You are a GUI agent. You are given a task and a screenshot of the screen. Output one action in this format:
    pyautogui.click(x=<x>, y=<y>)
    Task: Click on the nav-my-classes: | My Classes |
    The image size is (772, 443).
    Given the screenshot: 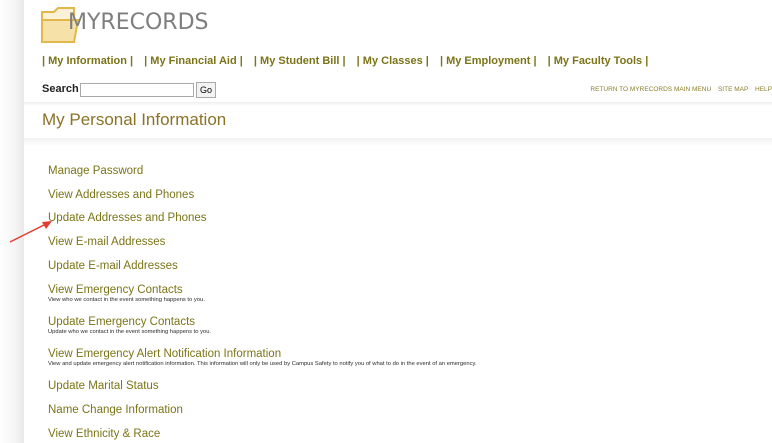 What is the action you would take?
    pyautogui.click(x=393, y=61)
    